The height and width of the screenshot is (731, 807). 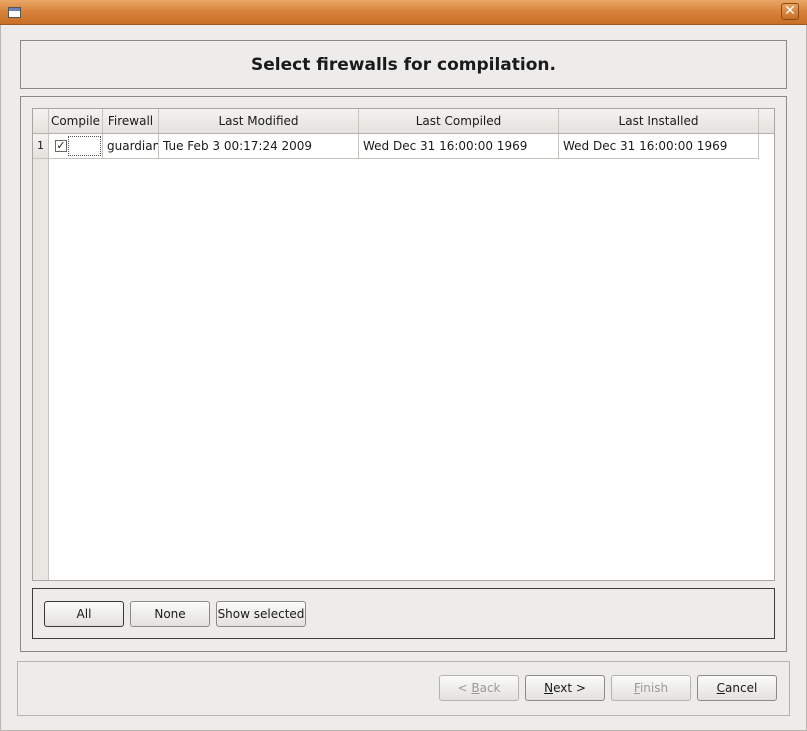 I want to click on column-header-last-compiled: Last Compiled, so click(x=459, y=121).